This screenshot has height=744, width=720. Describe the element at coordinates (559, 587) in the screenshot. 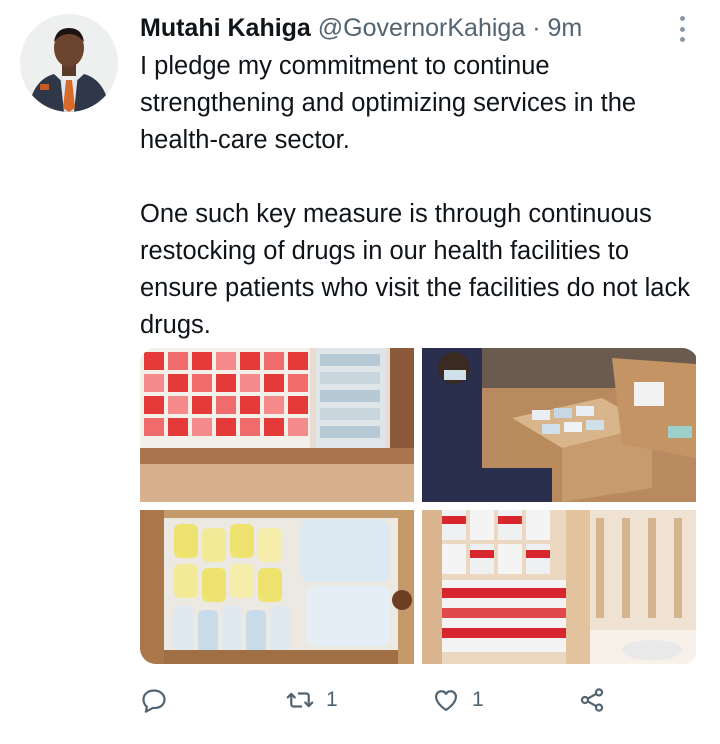

I see `stacked-cartons-photo` at that location.